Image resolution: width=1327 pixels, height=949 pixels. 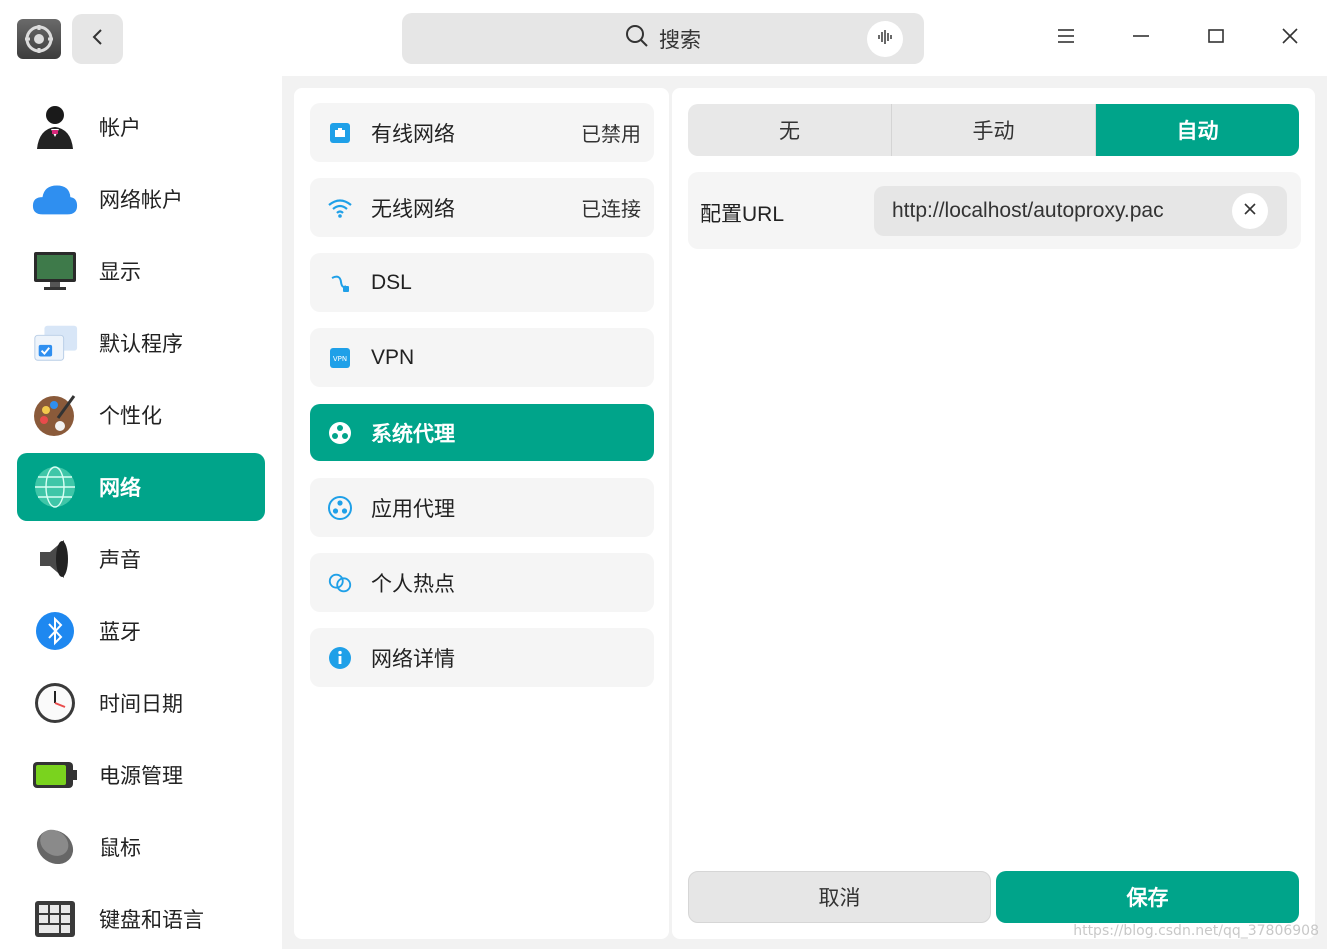 What do you see at coordinates (340, 508) in the screenshot?
I see `app-proxy-icon` at bounding box center [340, 508].